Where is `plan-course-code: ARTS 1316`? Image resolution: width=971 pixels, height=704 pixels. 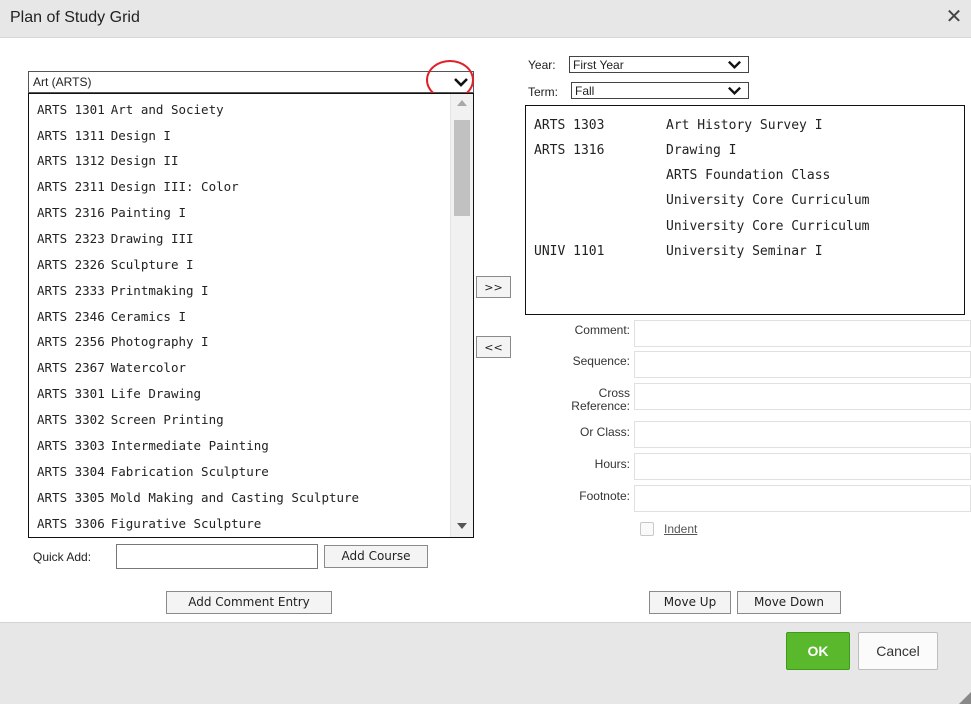 plan-course-code: ARTS 1316 is located at coordinates (569, 150).